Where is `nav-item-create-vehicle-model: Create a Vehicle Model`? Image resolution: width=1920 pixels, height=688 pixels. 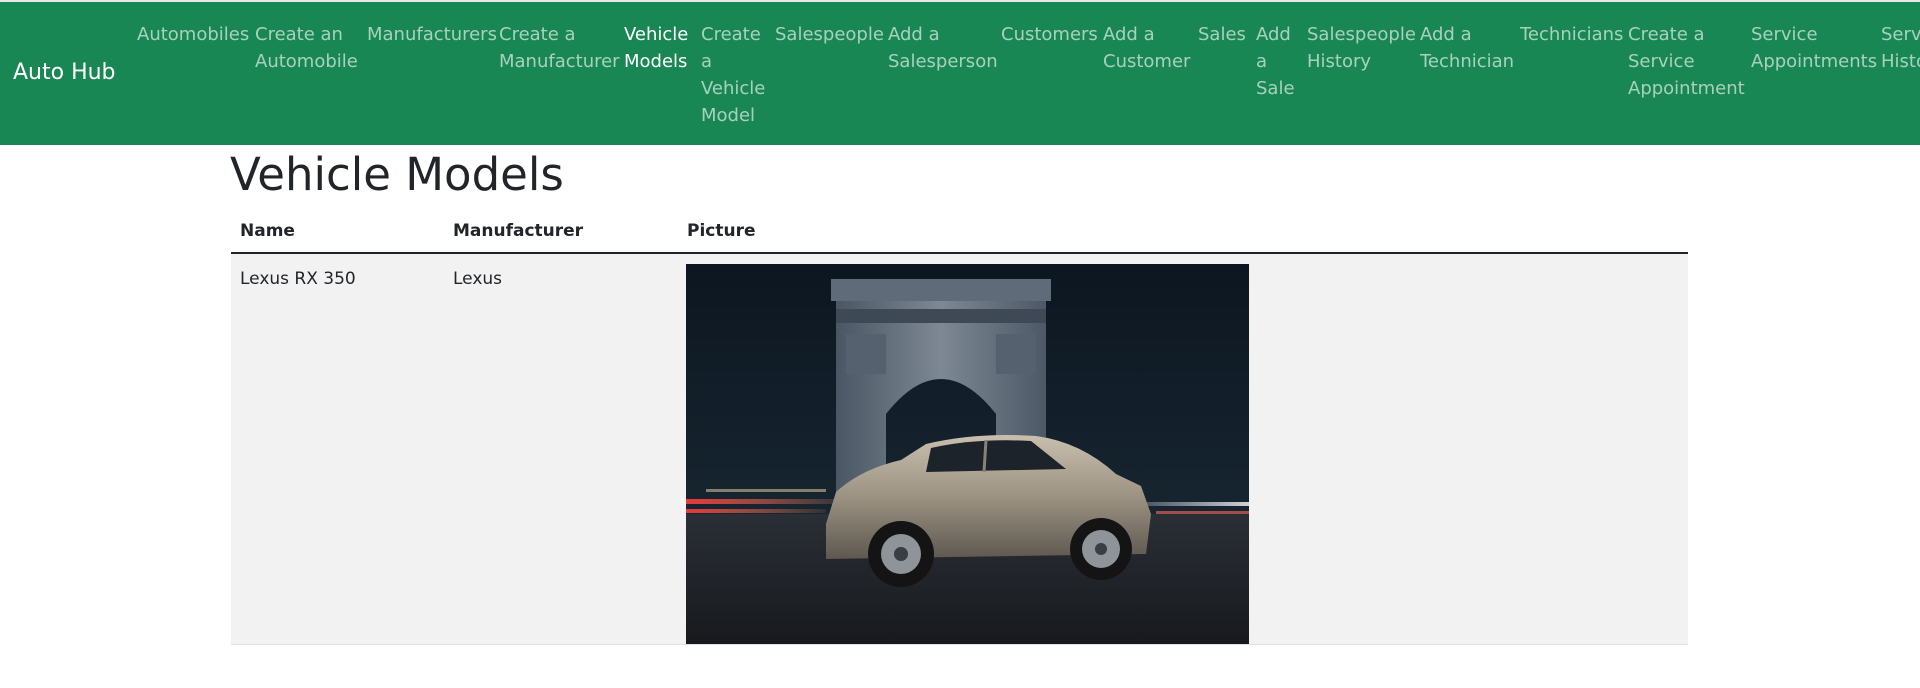 nav-item-create-vehicle-model: Create a Vehicle Model is located at coordinates (733, 75).